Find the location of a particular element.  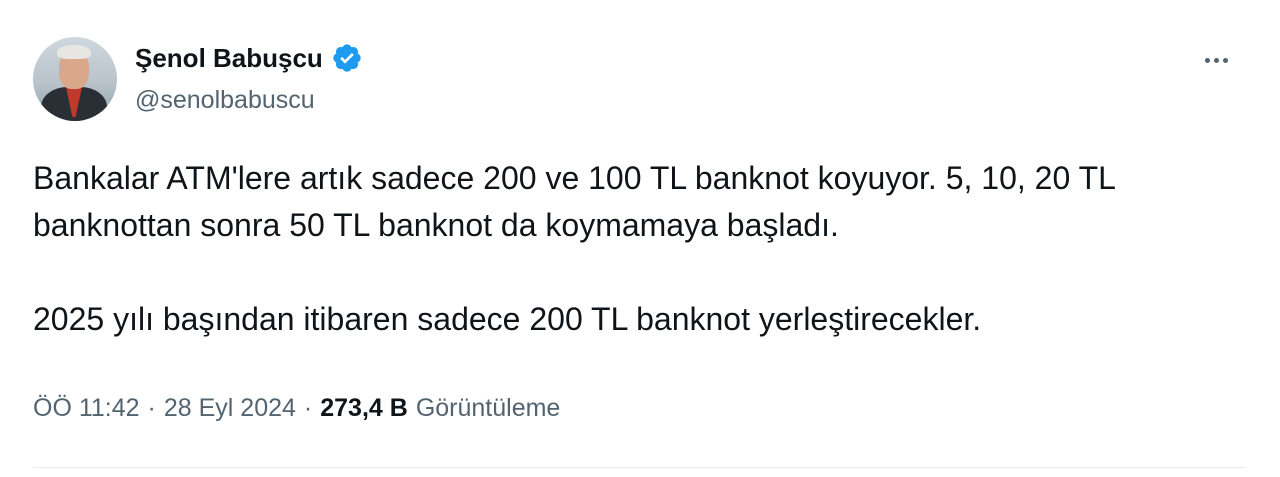

author-name-row: Şenol Babuşcu is located at coordinates (249, 58).